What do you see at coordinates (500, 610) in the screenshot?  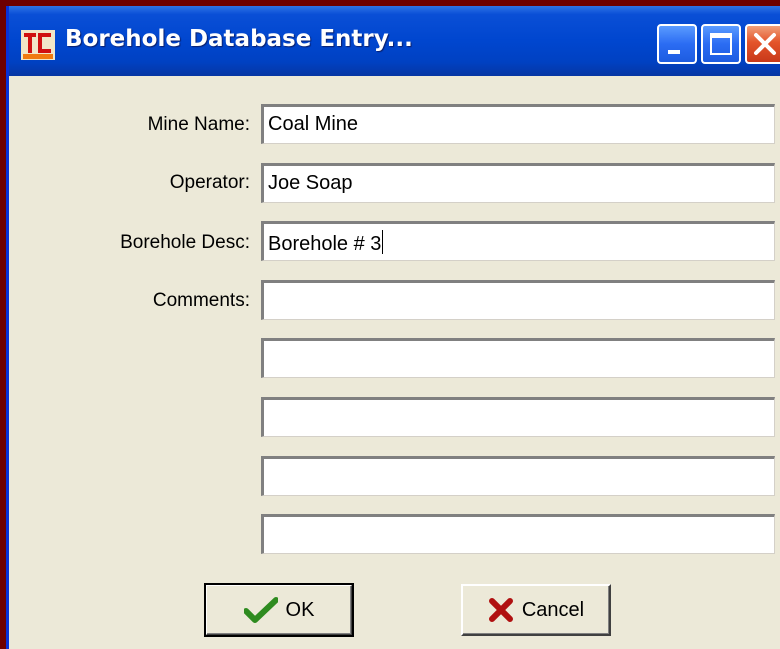 I see `x-icon` at bounding box center [500, 610].